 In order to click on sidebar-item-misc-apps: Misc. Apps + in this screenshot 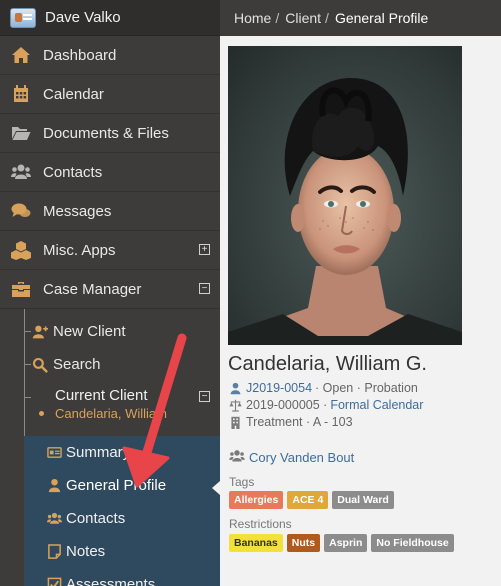, I will do `click(110, 250)`.